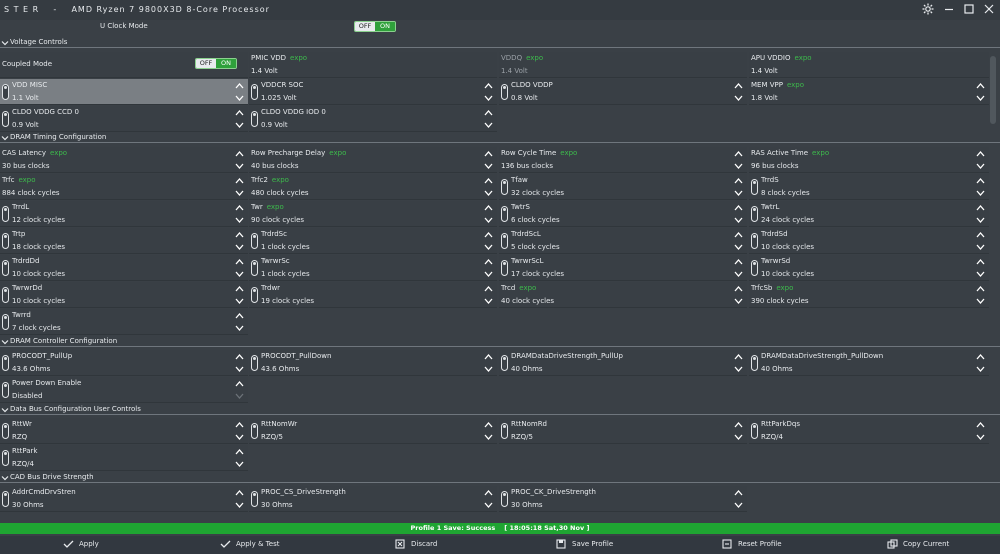  What do you see at coordinates (623, 187) in the screenshot?
I see `setting-tfaw: Tfaw 32 clock cycles` at bounding box center [623, 187].